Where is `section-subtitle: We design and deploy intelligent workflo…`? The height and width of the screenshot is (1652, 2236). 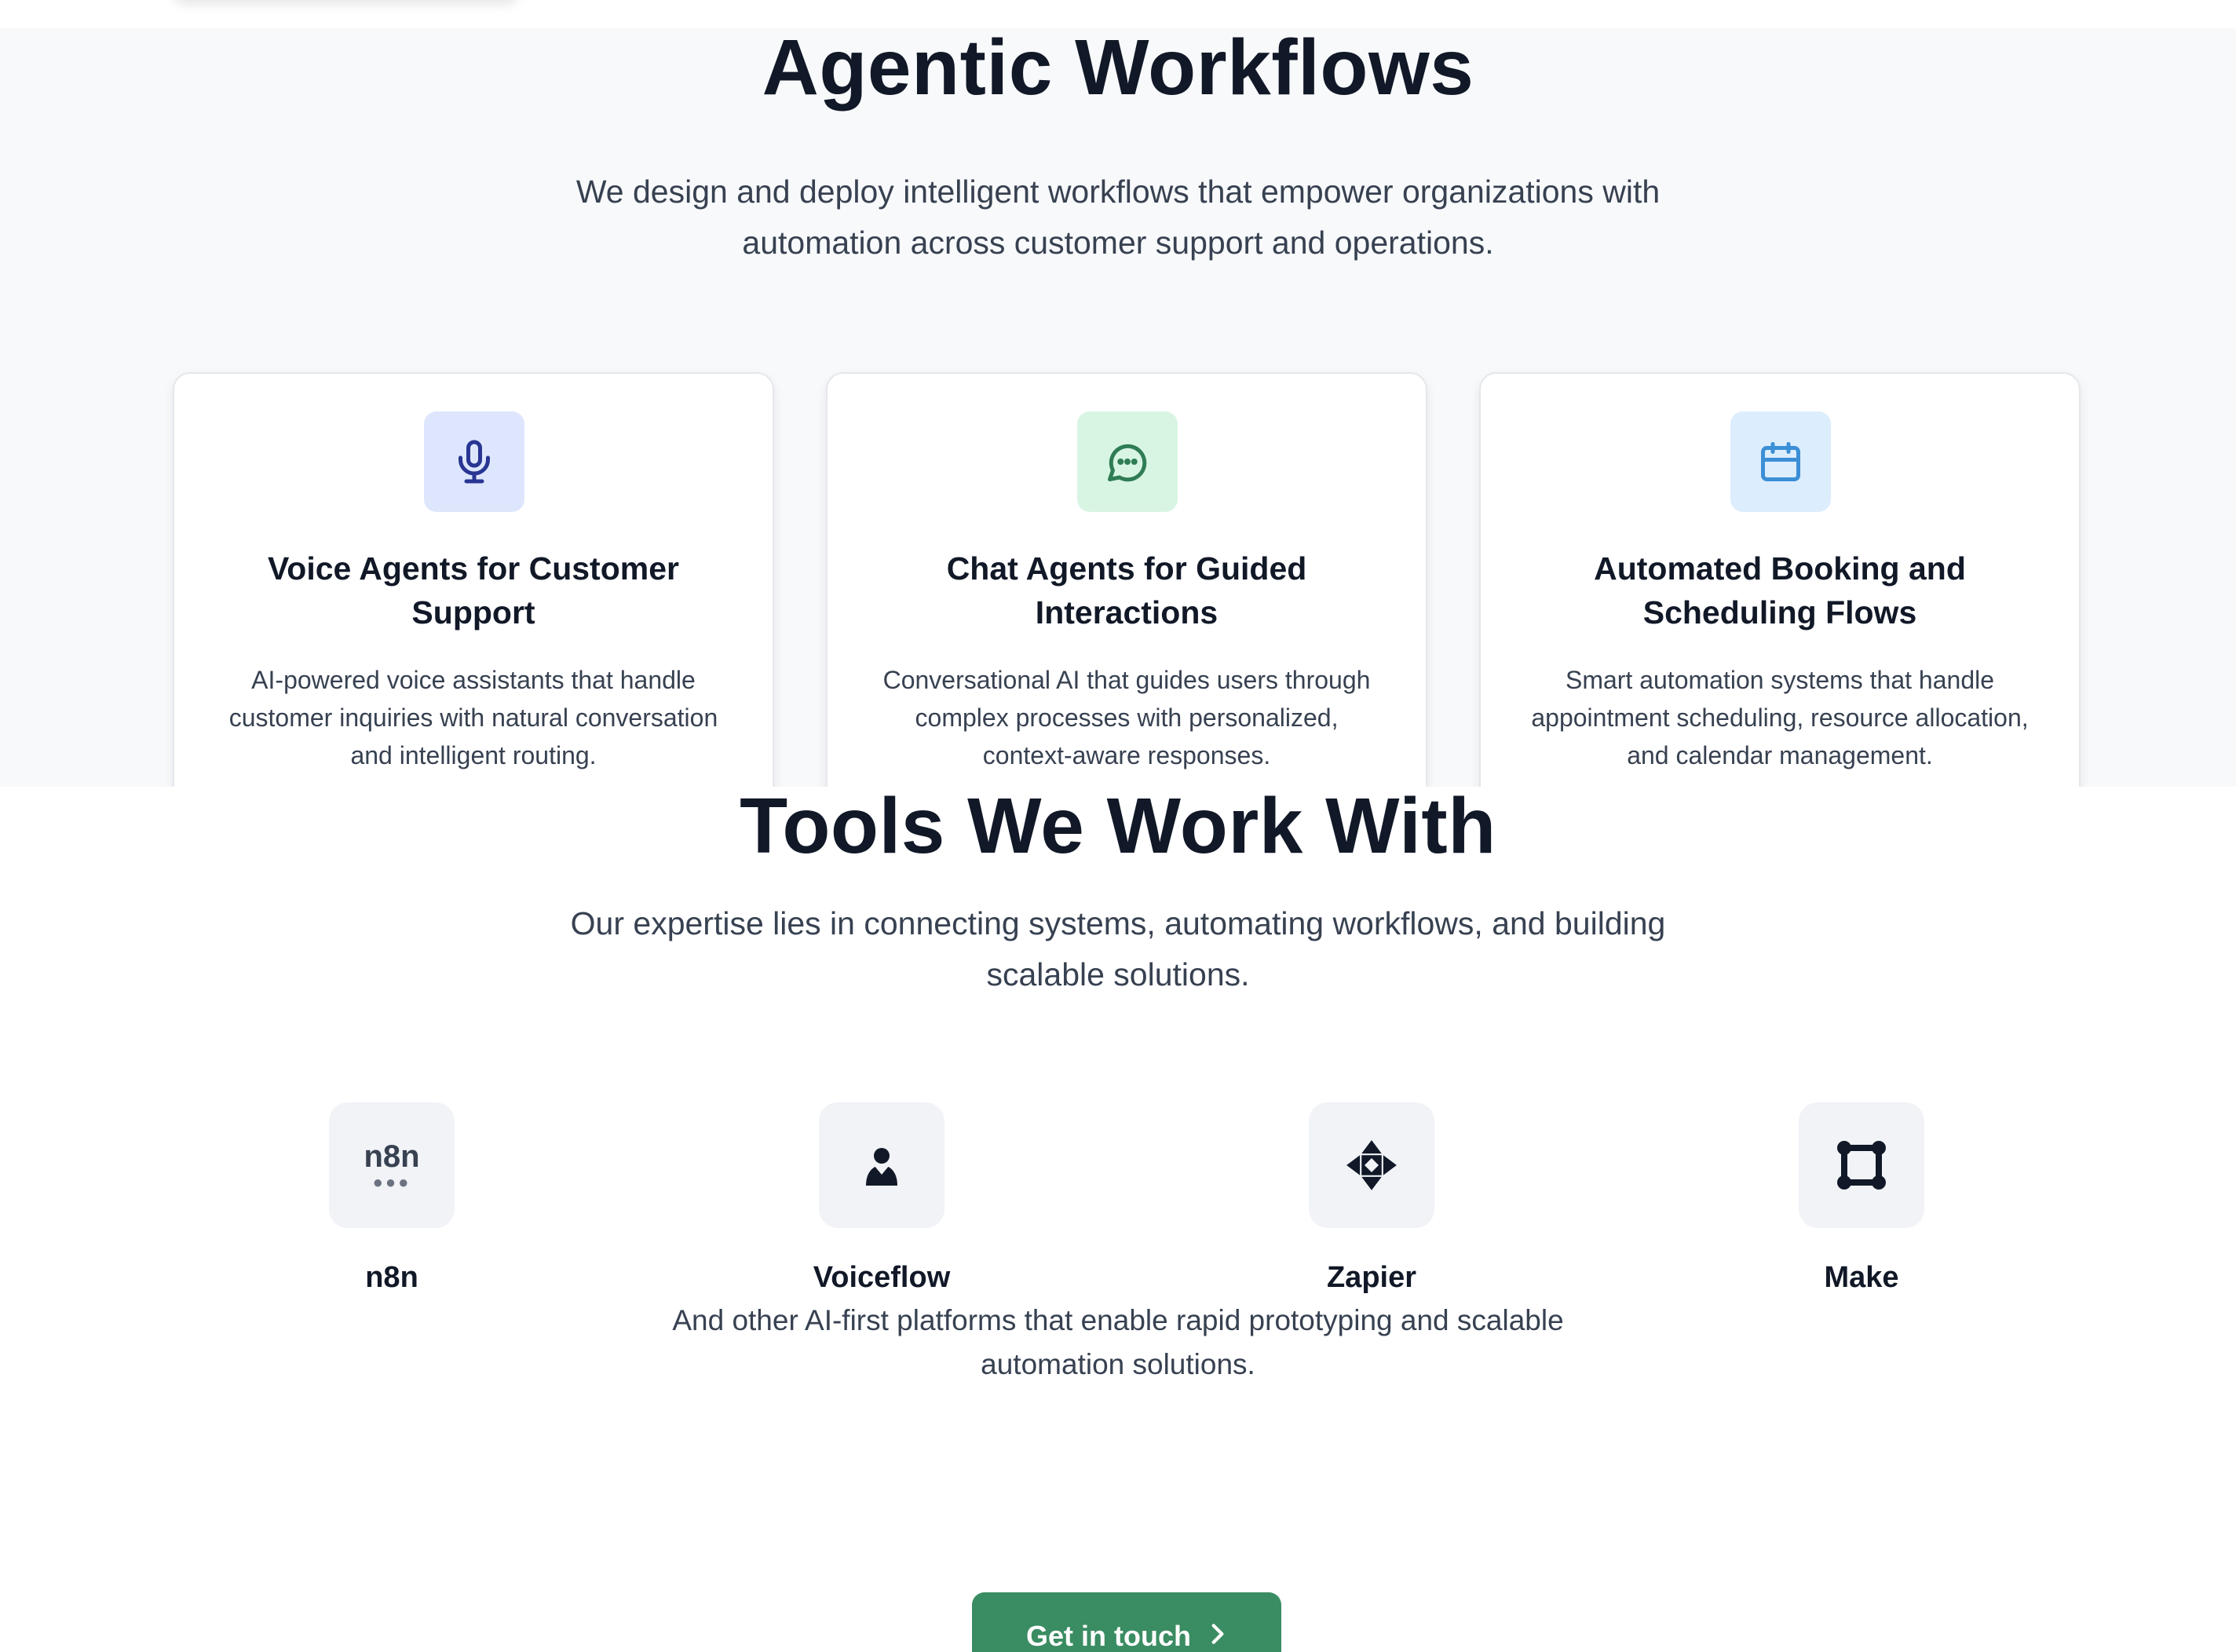
section-subtitle: We design and deploy intelligent workflo… is located at coordinates (1118, 217).